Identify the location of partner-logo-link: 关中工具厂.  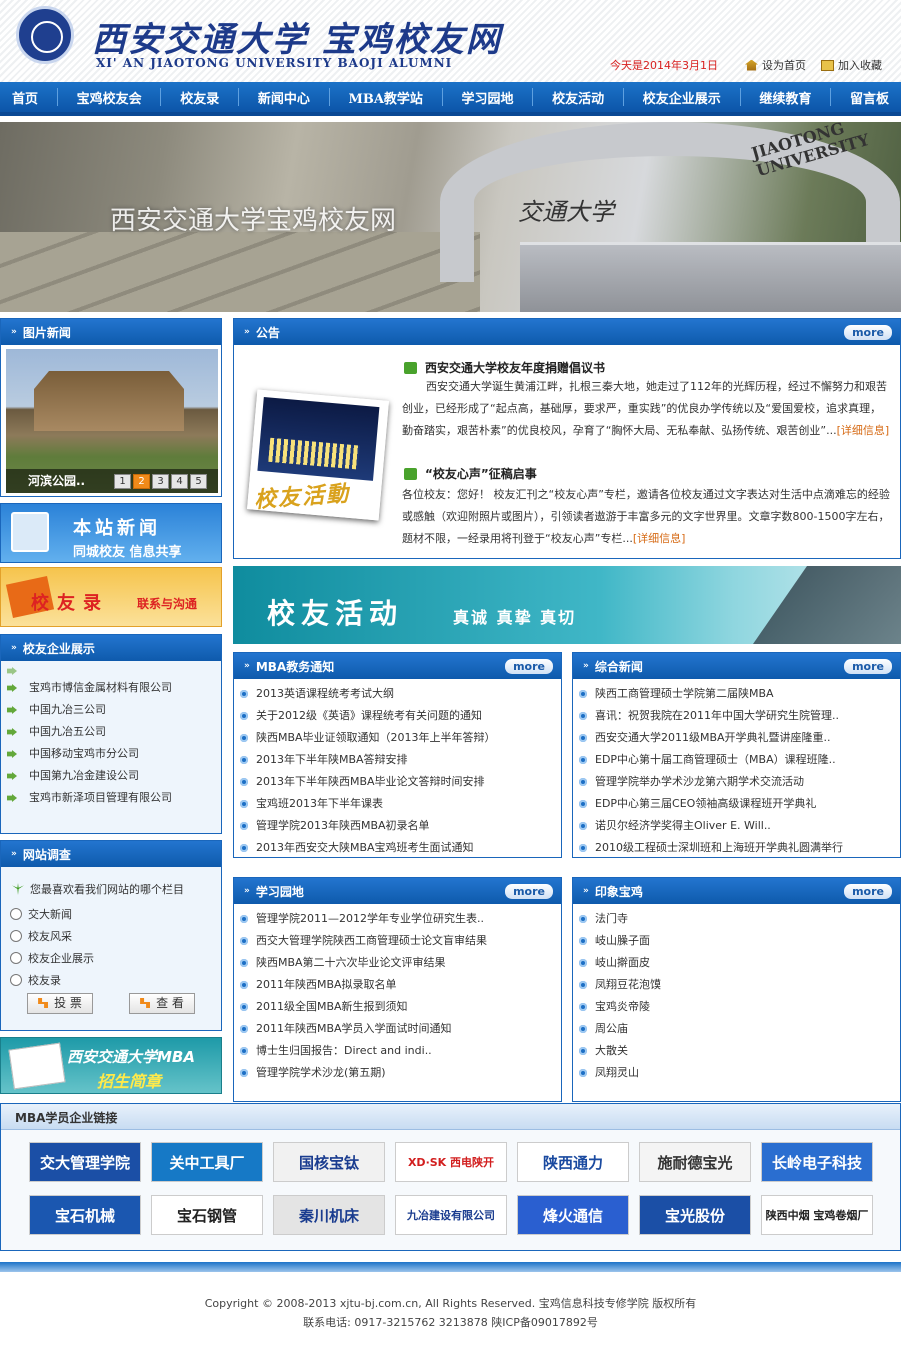
(207, 1162).